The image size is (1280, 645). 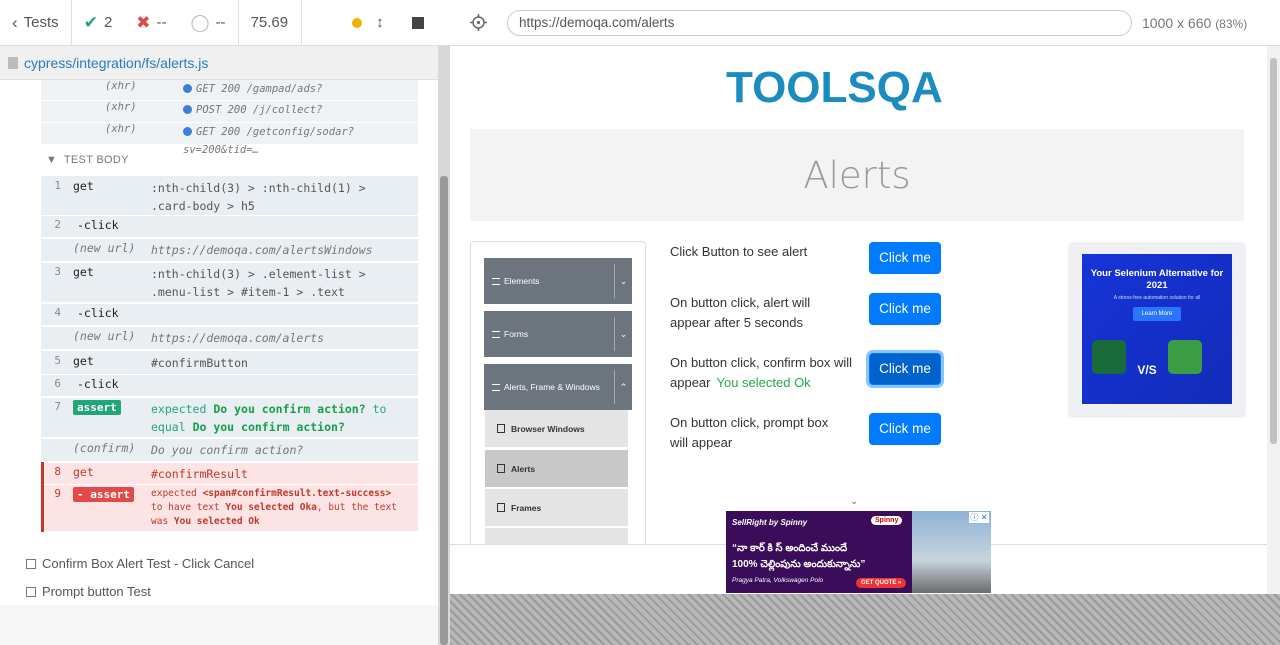 I want to click on menu-group-alerts: Alerts, Frame & Windows ⌃, so click(x=558, y=387).